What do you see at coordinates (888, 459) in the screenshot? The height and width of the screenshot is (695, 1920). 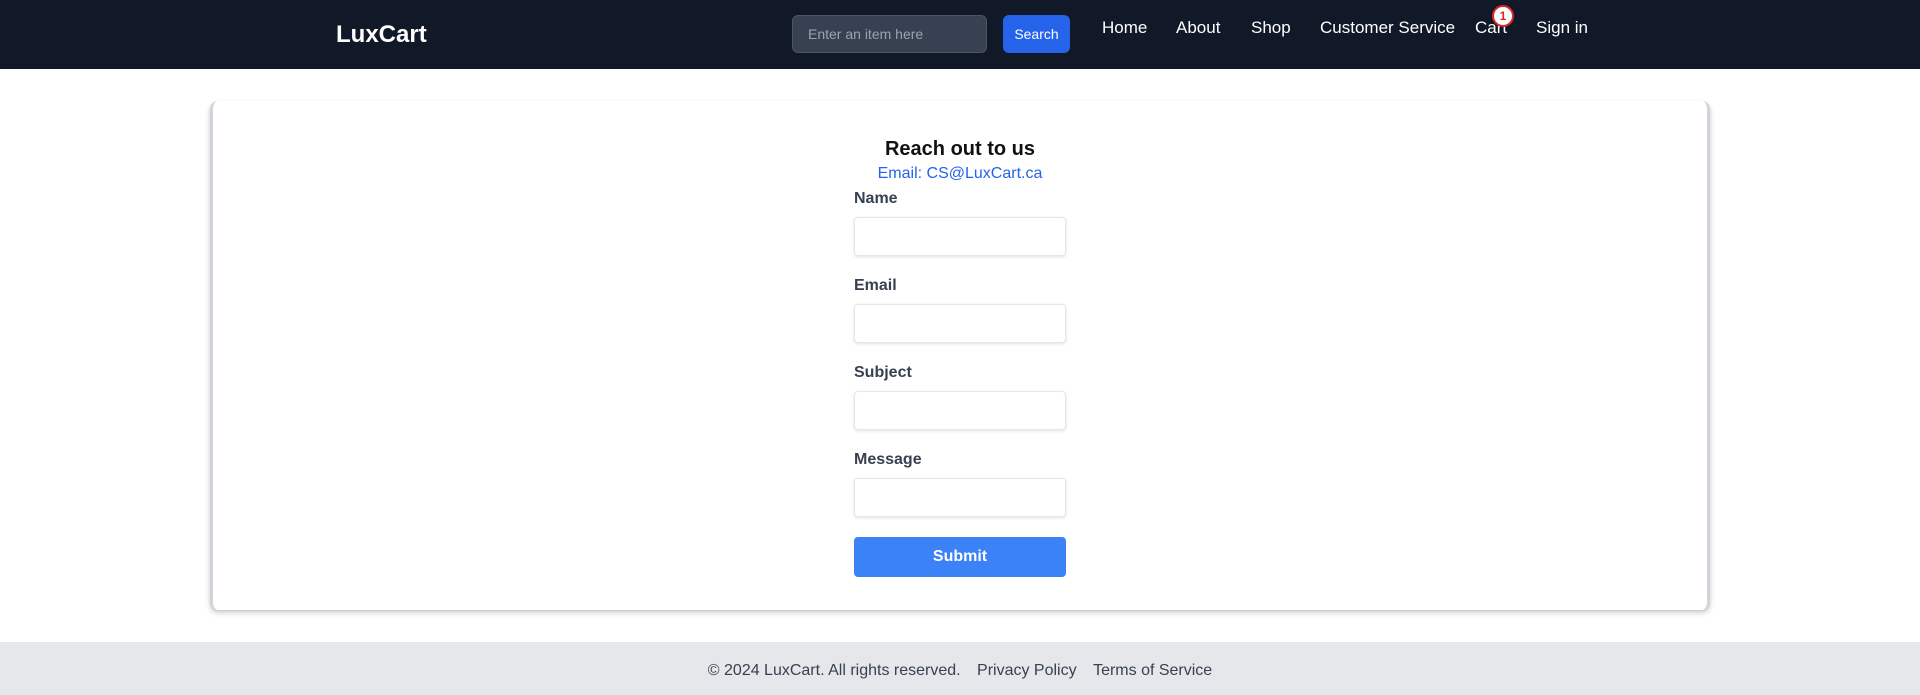 I see `message-label: Message` at bounding box center [888, 459].